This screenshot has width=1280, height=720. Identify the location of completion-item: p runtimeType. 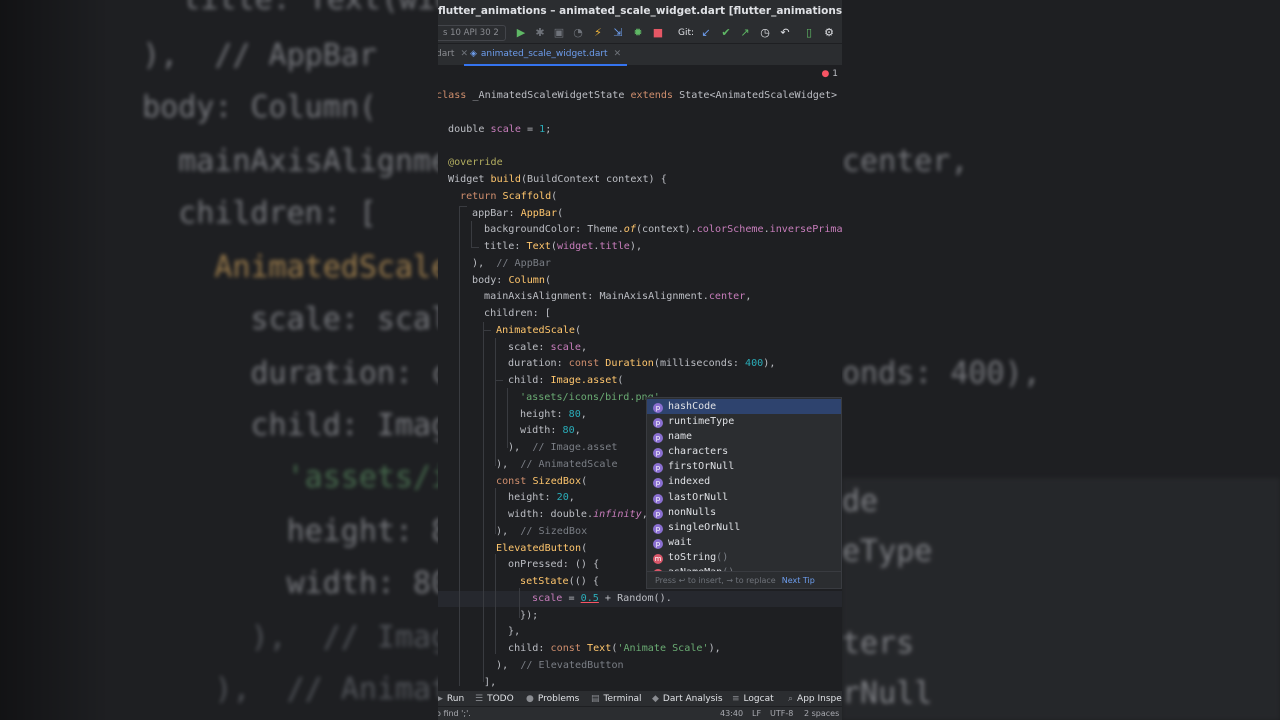
(744, 421).